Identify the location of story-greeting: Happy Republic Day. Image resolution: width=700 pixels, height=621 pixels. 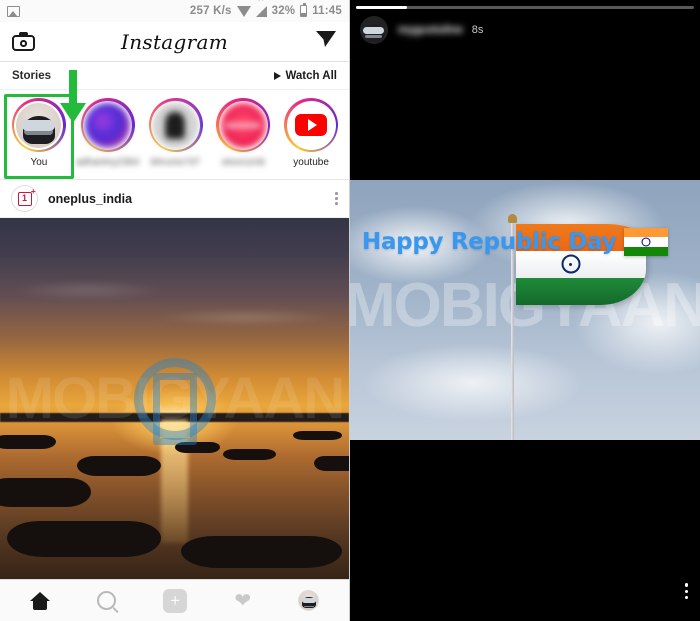
(515, 242).